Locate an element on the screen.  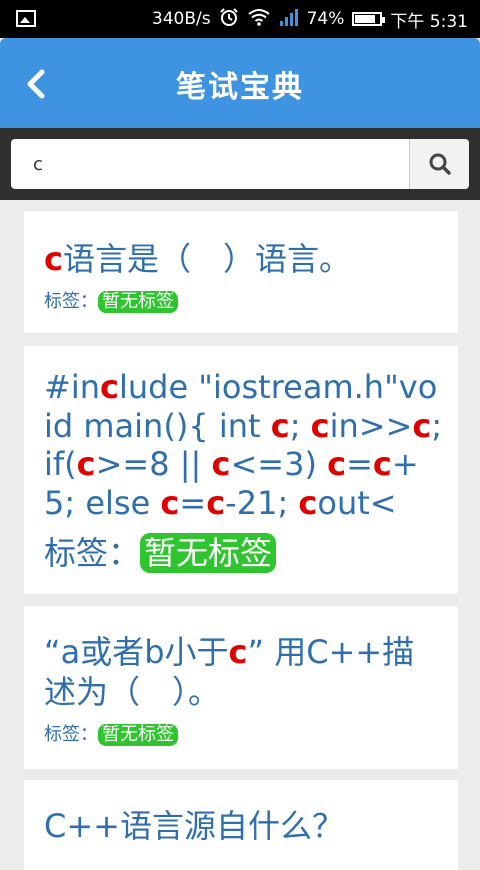
search-button is located at coordinates (439, 164).